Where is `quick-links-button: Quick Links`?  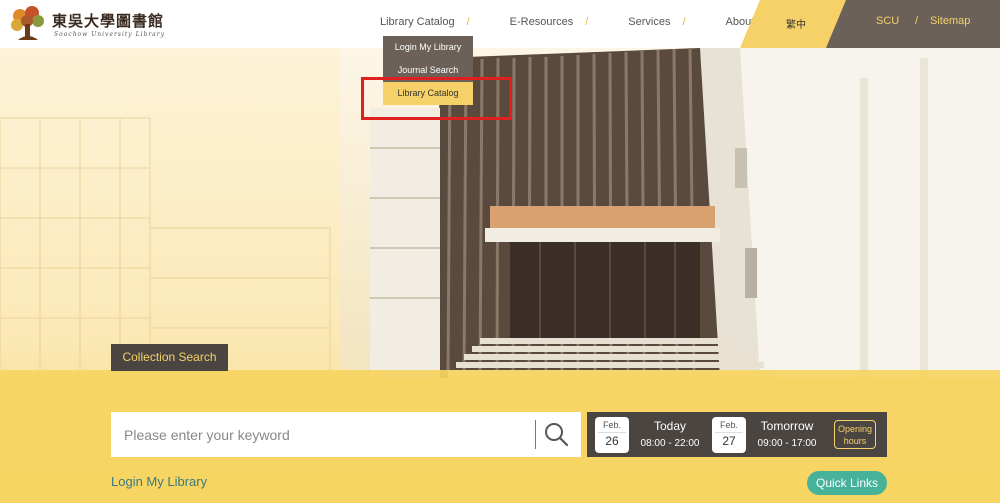 quick-links-button: Quick Links is located at coordinates (847, 483).